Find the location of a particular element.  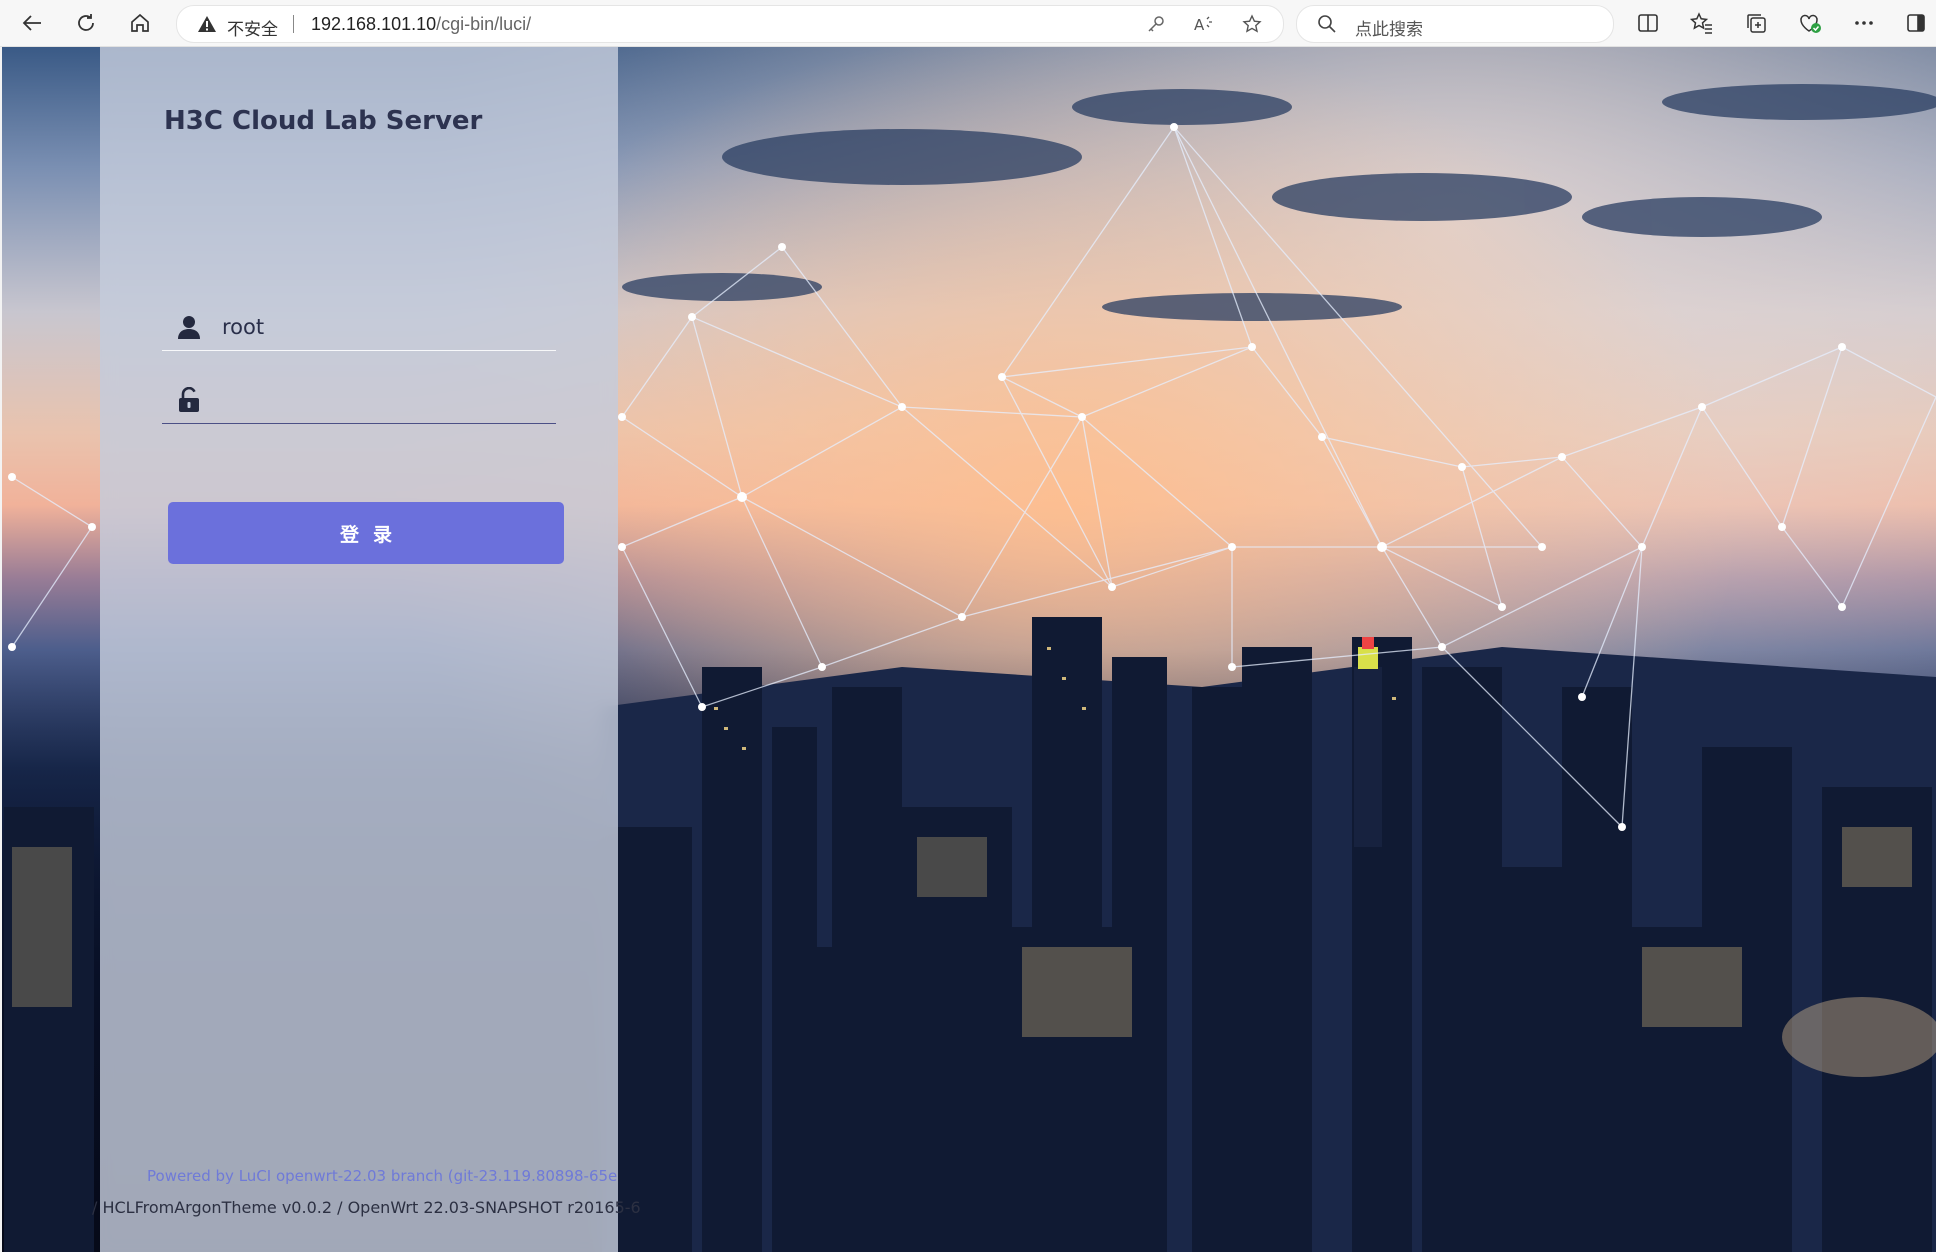

back-icon is located at coordinates (32, 23).